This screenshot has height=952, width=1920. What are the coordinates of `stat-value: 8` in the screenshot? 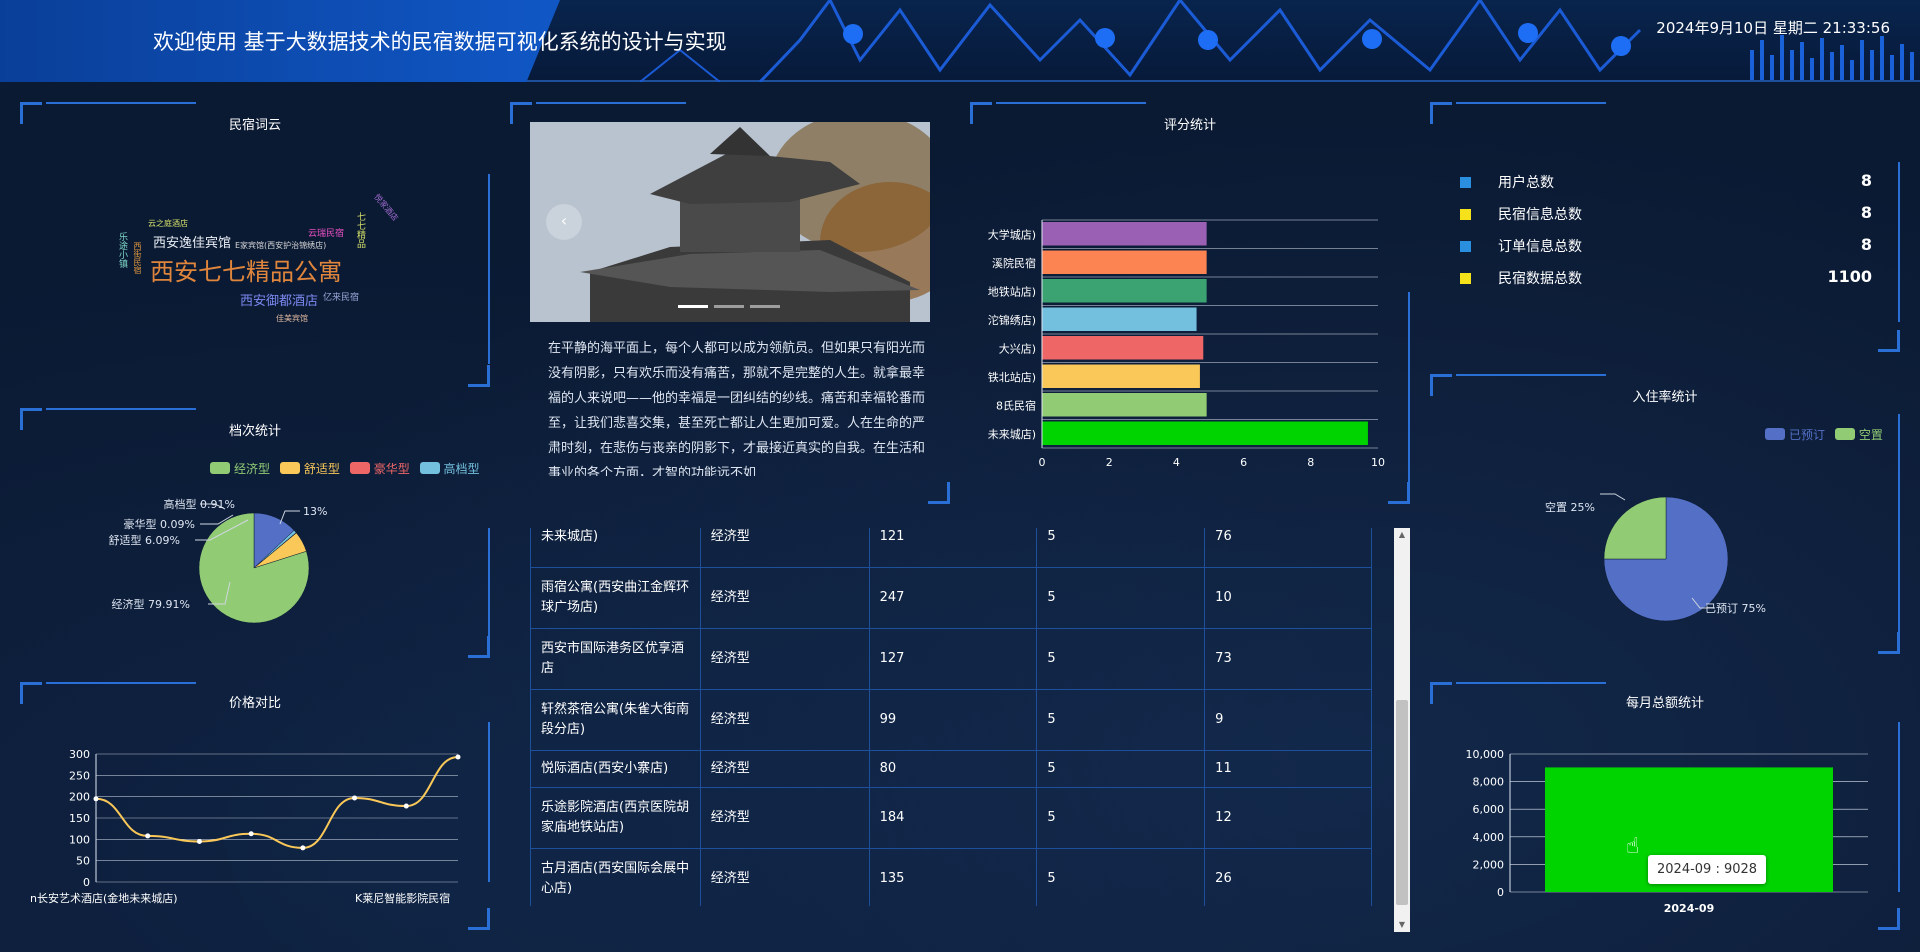 It's located at (1866, 180).